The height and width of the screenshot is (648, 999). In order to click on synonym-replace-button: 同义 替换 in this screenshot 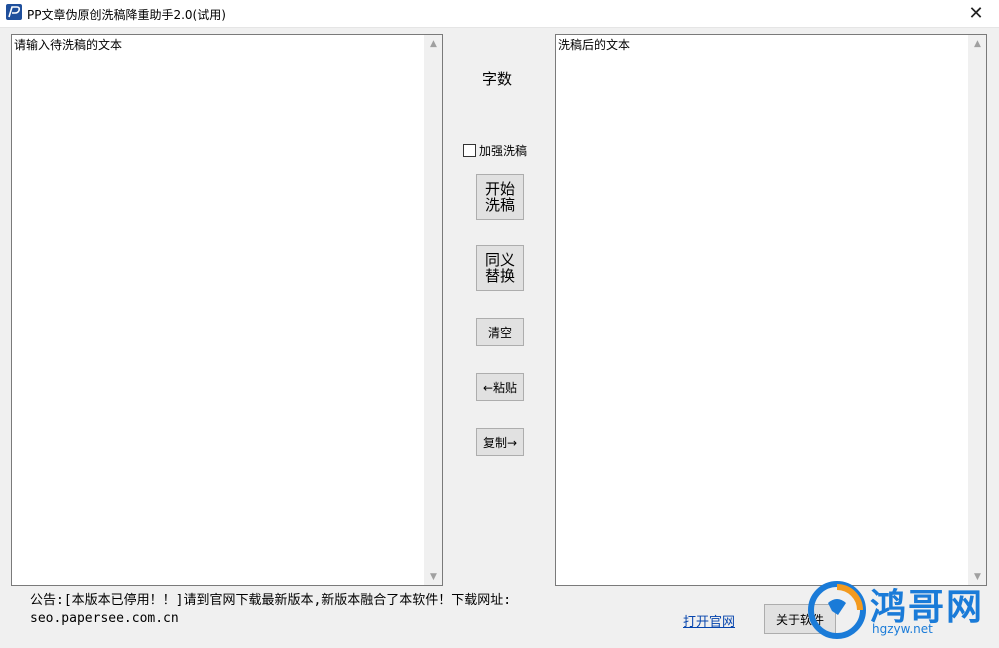, I will do `click(500, 268)`.